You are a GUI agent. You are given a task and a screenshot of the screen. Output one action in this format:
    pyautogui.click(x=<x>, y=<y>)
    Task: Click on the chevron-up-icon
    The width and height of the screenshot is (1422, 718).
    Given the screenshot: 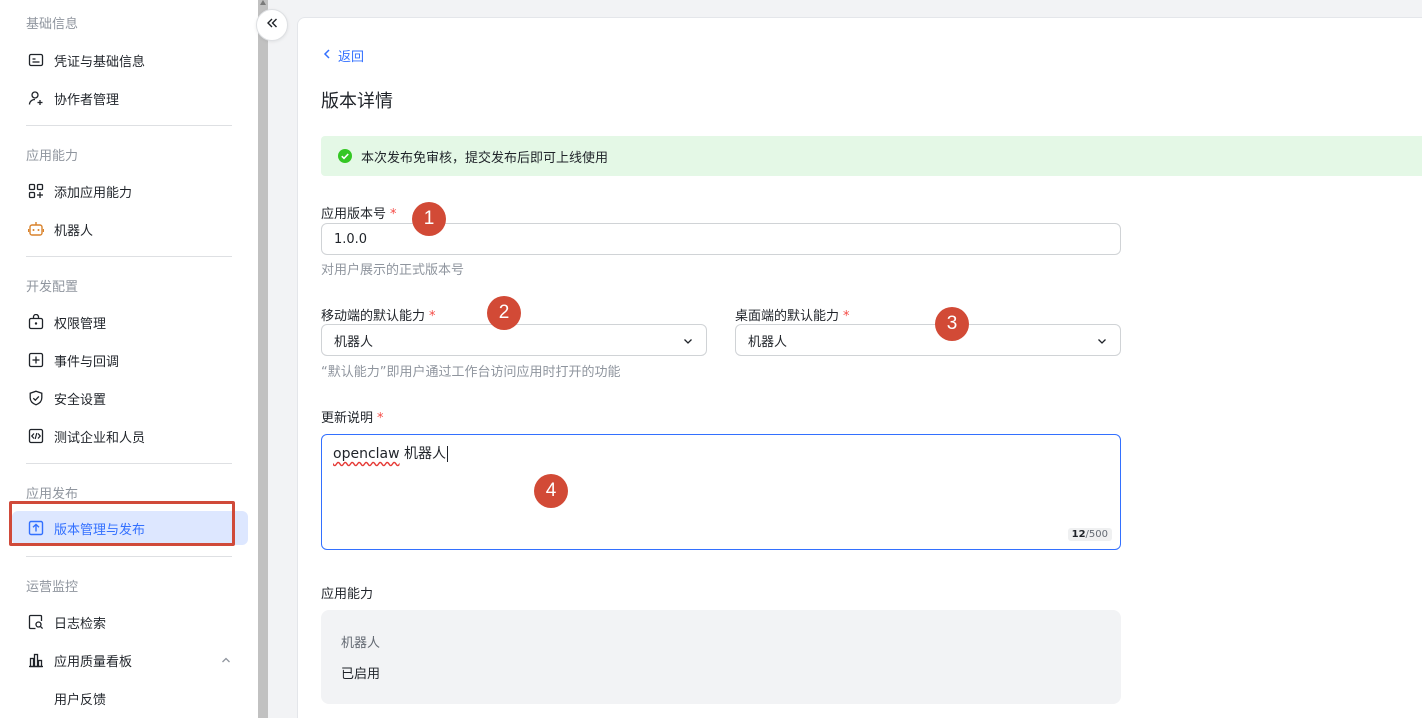 What is the action you would take?
    pyautogui.click(x=226, y=662)
    